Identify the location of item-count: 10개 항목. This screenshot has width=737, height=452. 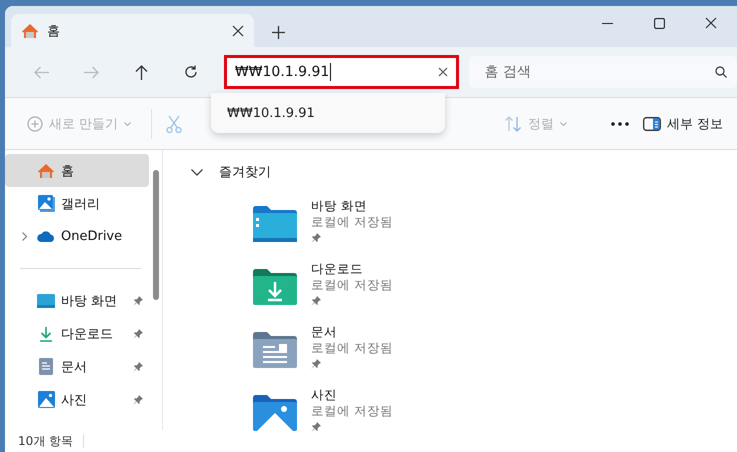
(46, 441).